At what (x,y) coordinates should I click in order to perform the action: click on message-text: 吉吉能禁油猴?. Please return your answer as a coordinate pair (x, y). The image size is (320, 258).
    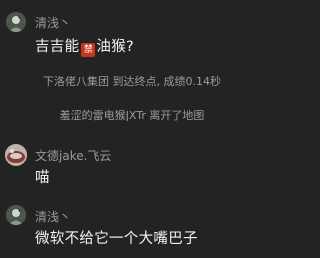
    Looking at the image, I should click on (84, 47).